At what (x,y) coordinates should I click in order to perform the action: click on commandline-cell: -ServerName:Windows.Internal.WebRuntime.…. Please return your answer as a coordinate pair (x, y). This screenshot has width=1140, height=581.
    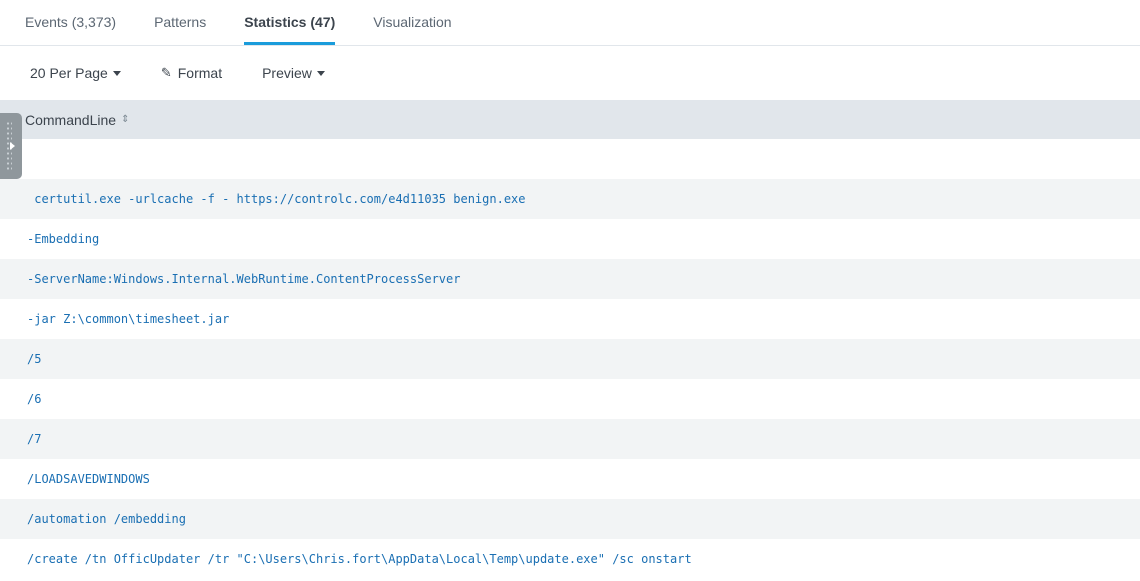
    Looking at the image, I should click on (243, 279).